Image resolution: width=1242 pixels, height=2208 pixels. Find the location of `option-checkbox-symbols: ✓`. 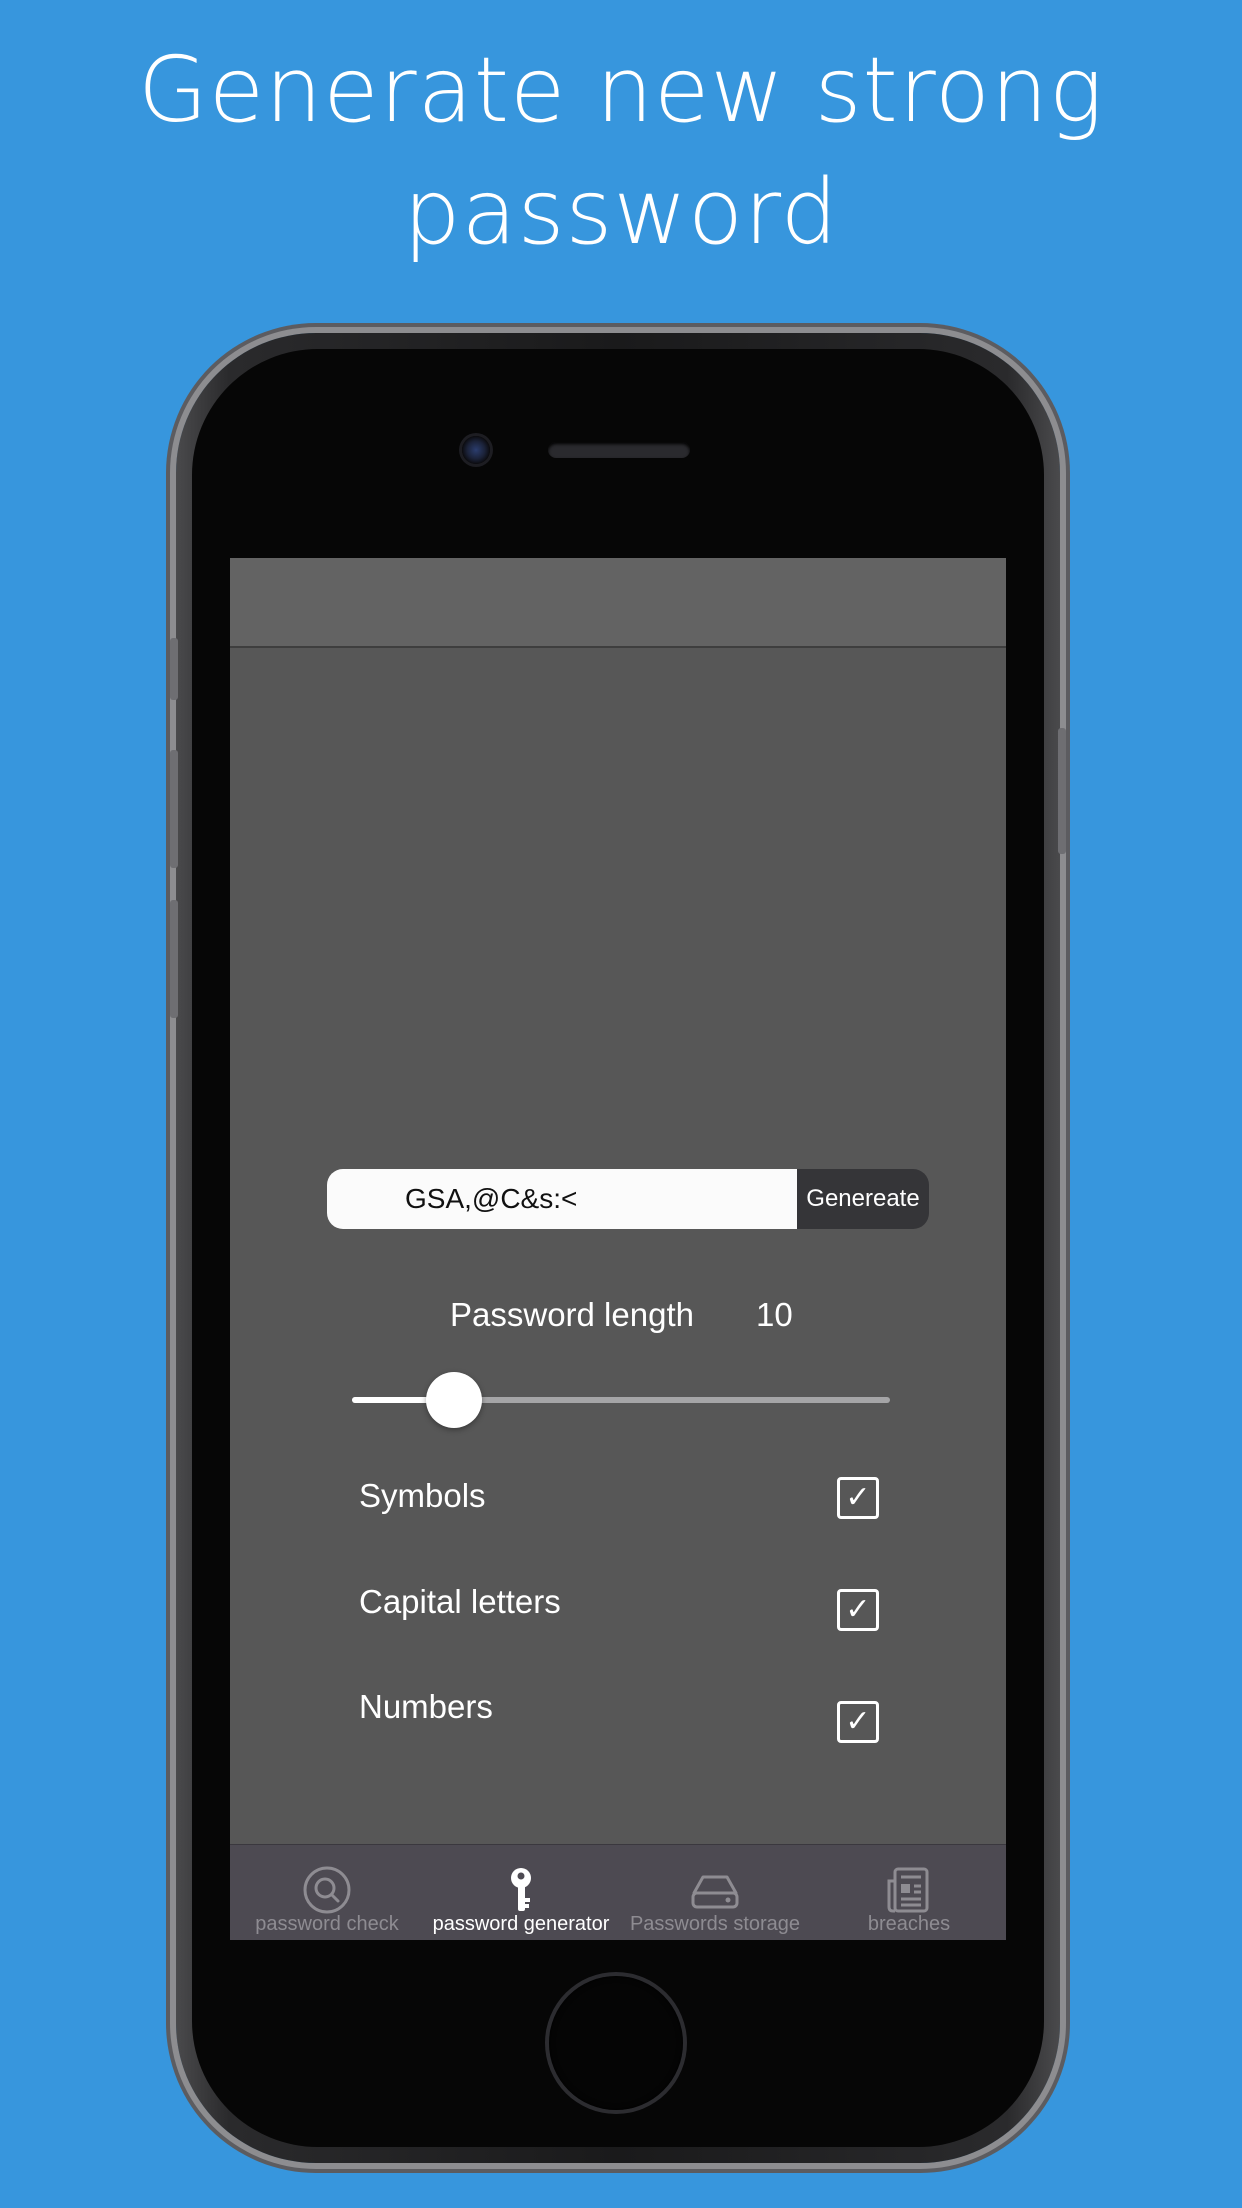

option-checkbox-symbols: ✓ is located at coordinates (858, 1498).